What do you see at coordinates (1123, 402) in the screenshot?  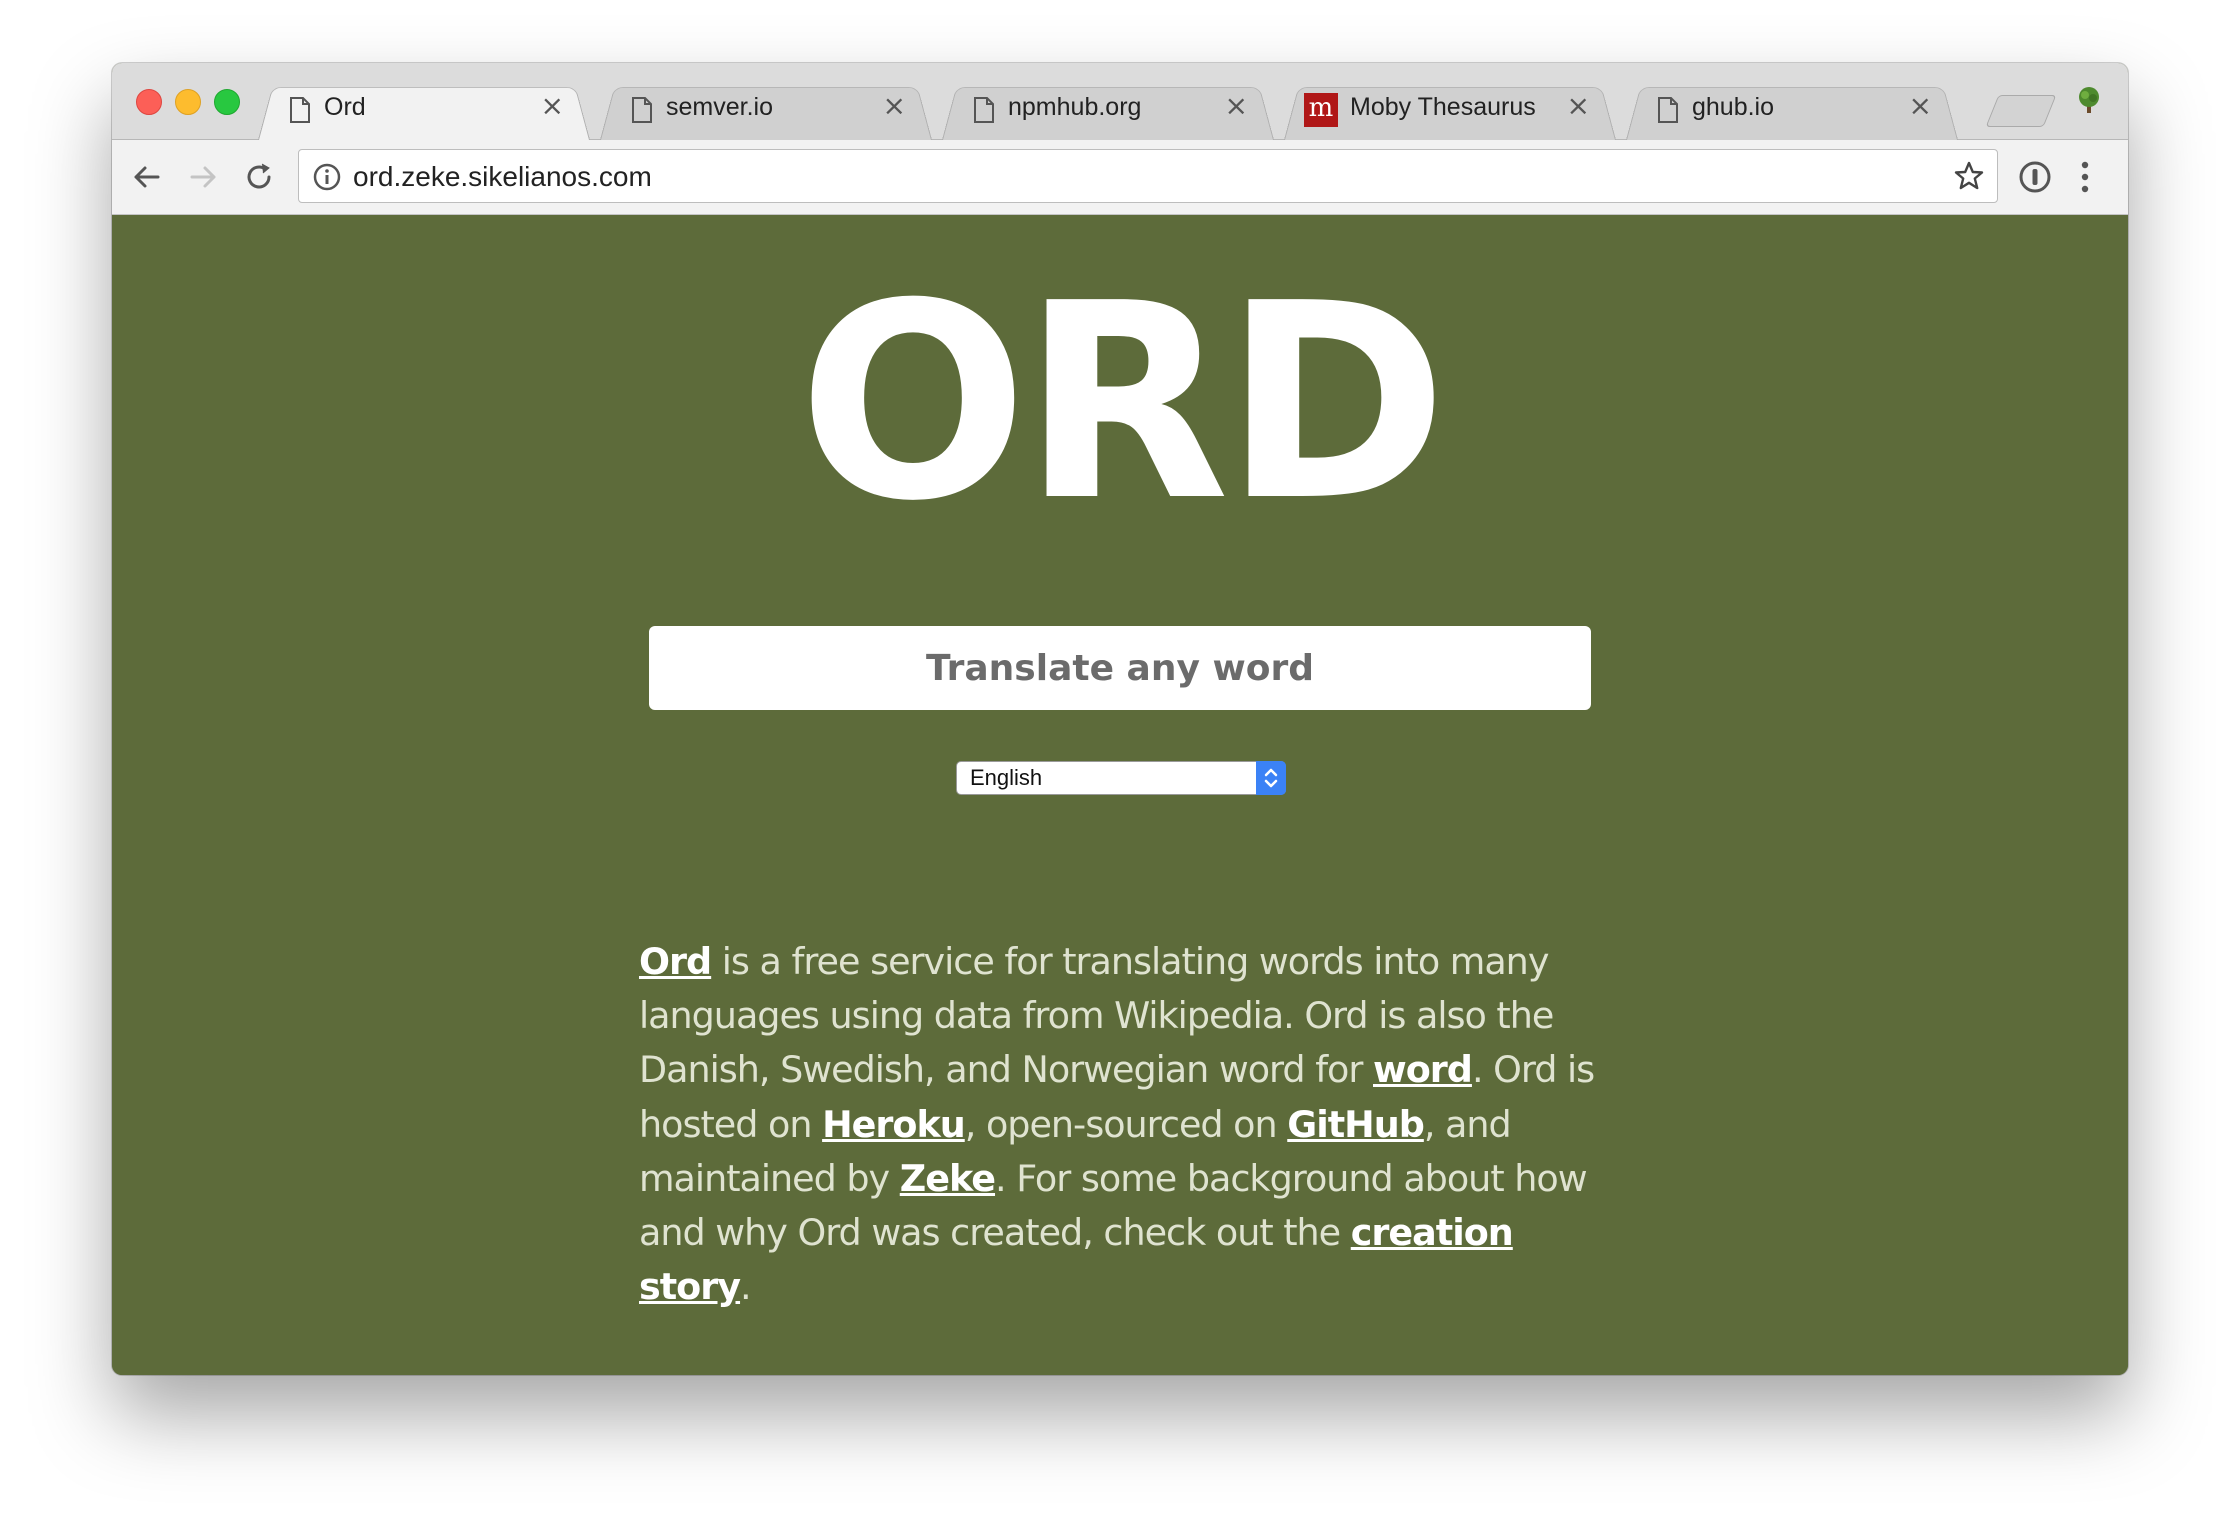 I see `site-logo: ORD` at bounding box center [1123, 402].